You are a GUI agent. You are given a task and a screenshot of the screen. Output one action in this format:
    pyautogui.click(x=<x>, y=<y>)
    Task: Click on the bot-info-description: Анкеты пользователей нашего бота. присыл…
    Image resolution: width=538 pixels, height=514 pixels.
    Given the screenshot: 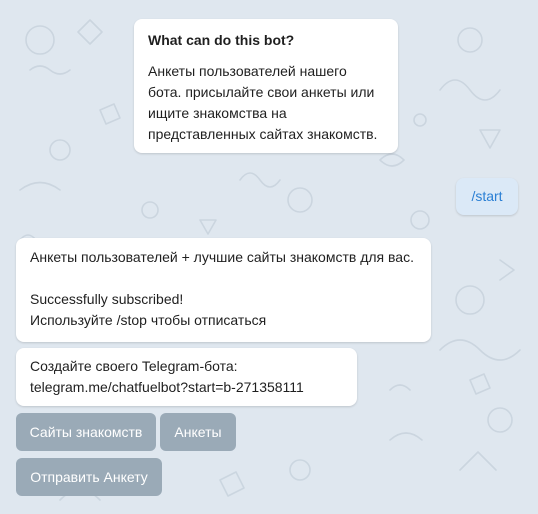 What is the action you would take?
    pyautogui.click(x=263, y=102)
    